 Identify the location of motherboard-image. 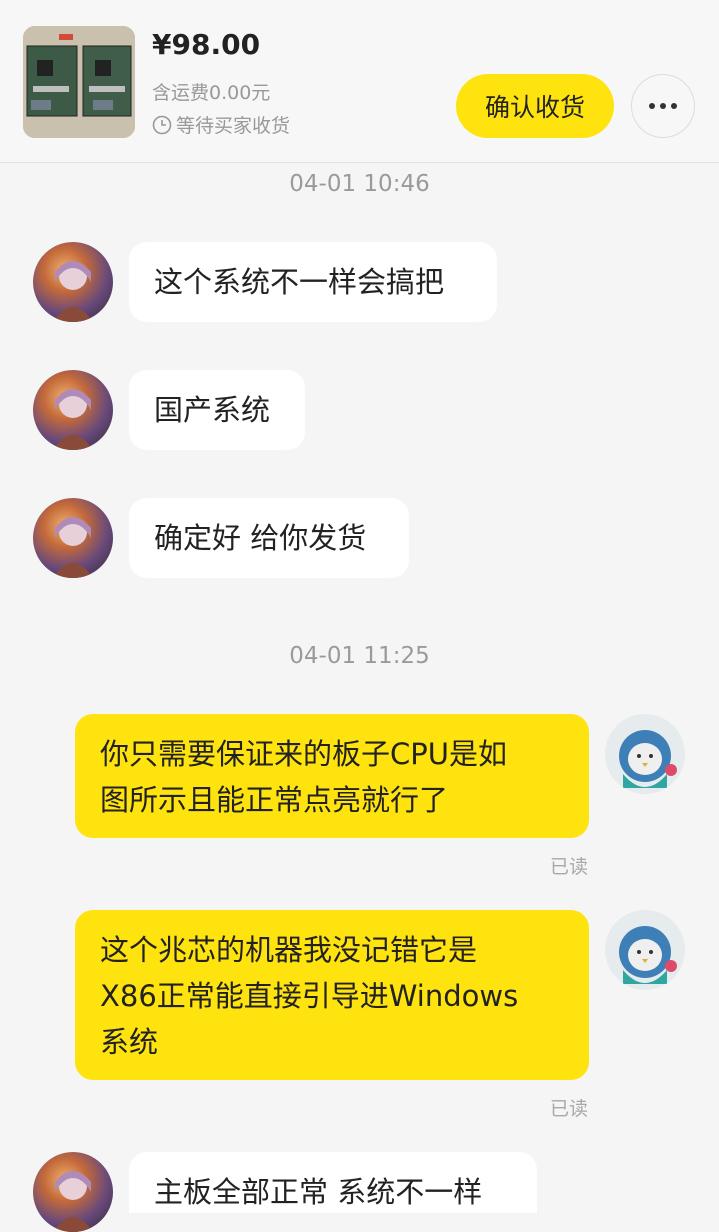
(79, 82).